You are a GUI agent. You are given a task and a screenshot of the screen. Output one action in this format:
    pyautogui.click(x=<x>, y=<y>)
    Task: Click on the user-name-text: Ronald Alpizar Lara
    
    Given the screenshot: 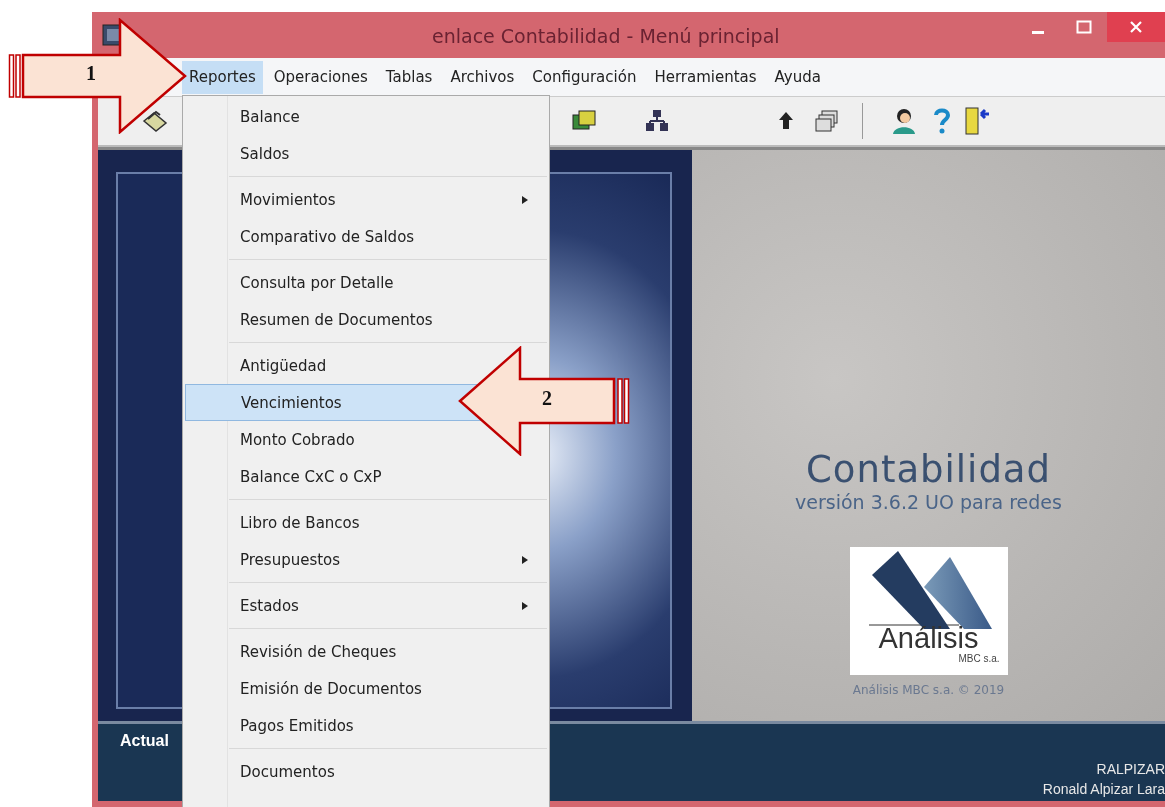 What is the action you would take?
    pyautogui.click(x=1103, y=789)
    